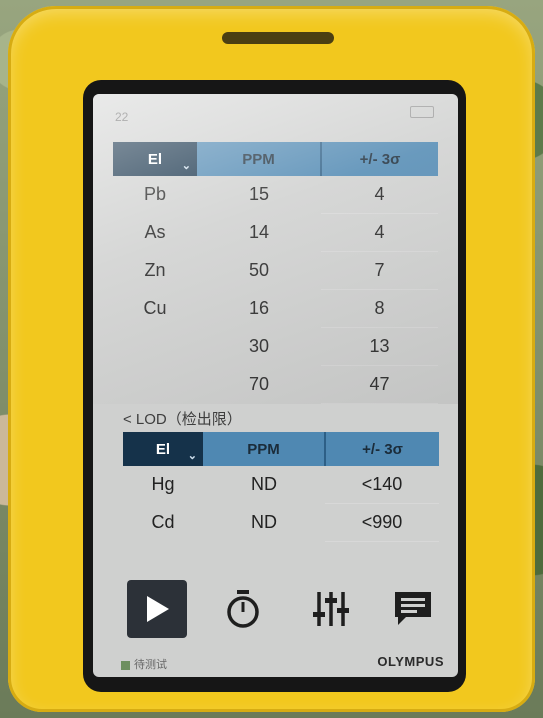 This screenshot has width=543, height=718. I want to click on sliders-icon, so click(331, 609).